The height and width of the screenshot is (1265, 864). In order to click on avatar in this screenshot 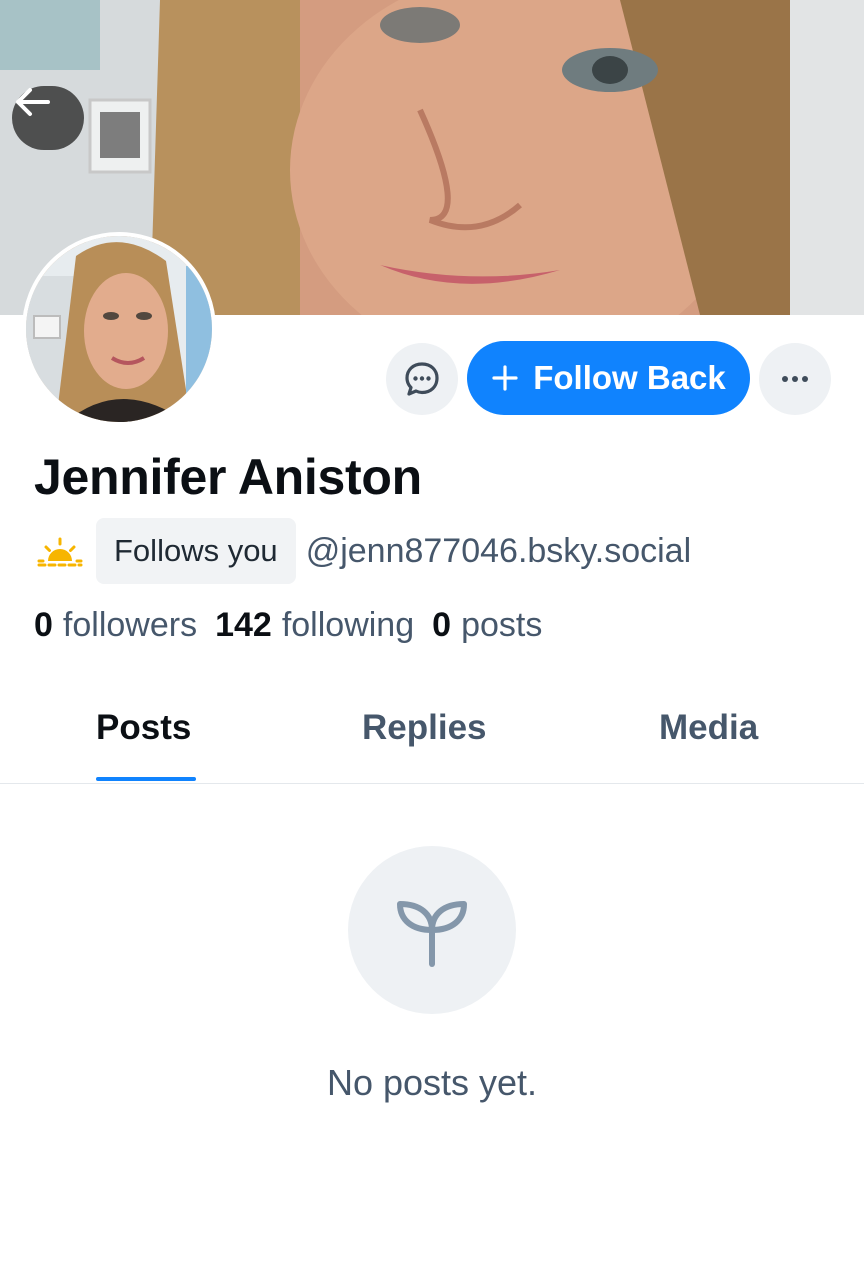, I will do `click(119, 329)`.